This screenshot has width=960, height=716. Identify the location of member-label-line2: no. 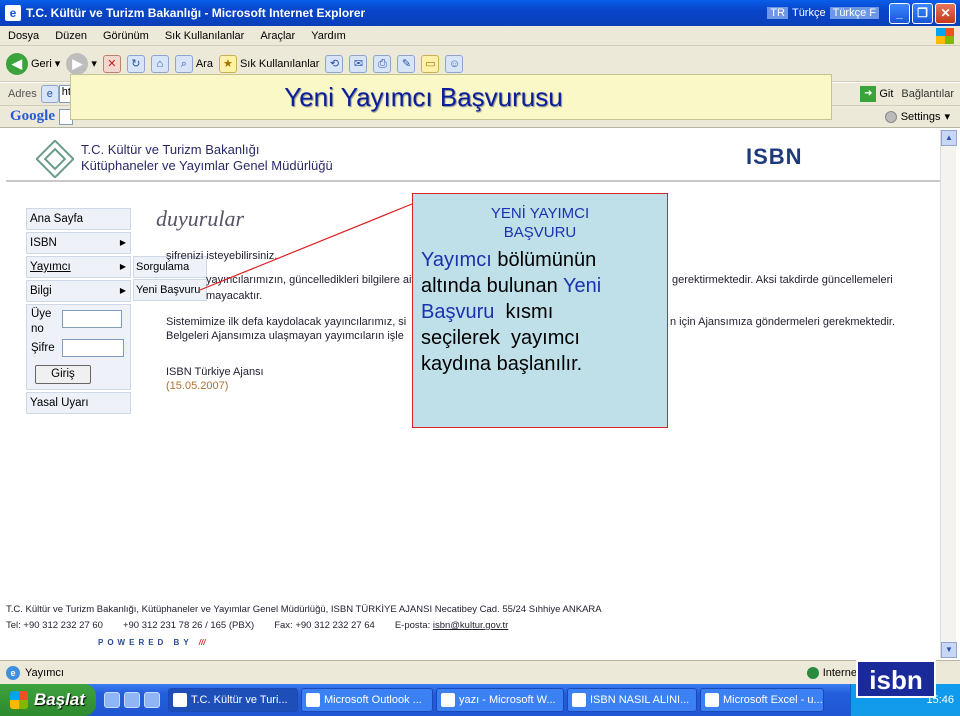
(37, 329).